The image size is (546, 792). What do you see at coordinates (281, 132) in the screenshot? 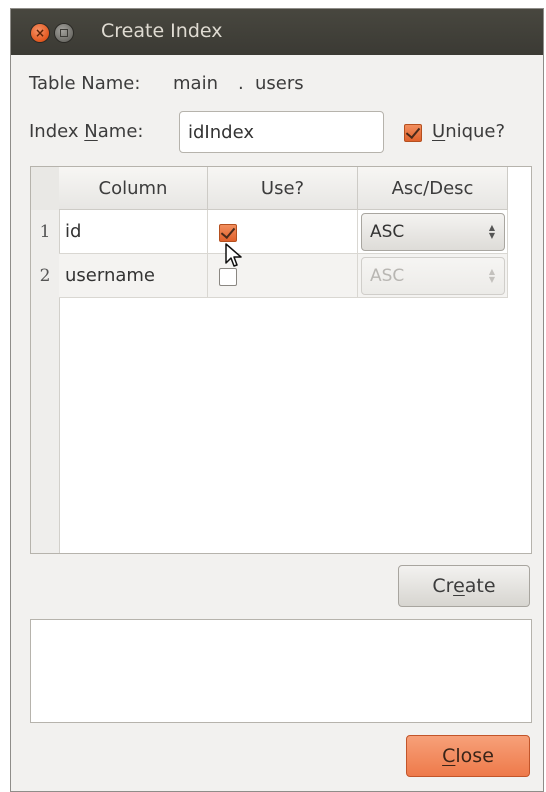
I see `index-name-input` at bounding box center [281, 132].